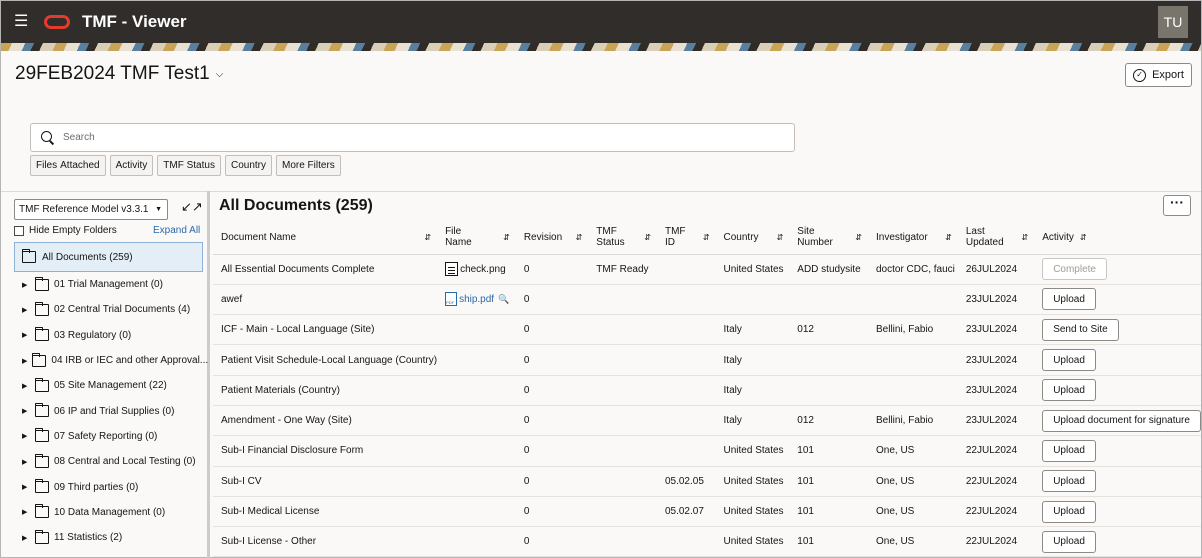 Image resolution: width=1202 pixels, height=558 pixels. I want to click on tree-folder-item: ▶ 08 Central and Local Testing (0), so click(108, 461).